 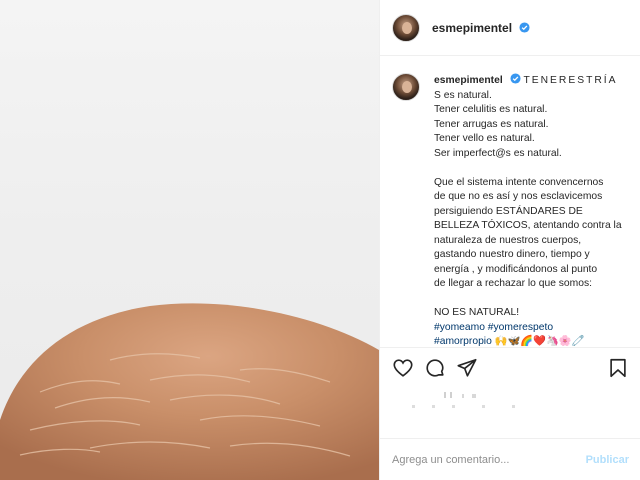 What do you see at coordinates (406, 87) in the screenshot?
I see `caption-avatar` at bounding box center [406, 87].